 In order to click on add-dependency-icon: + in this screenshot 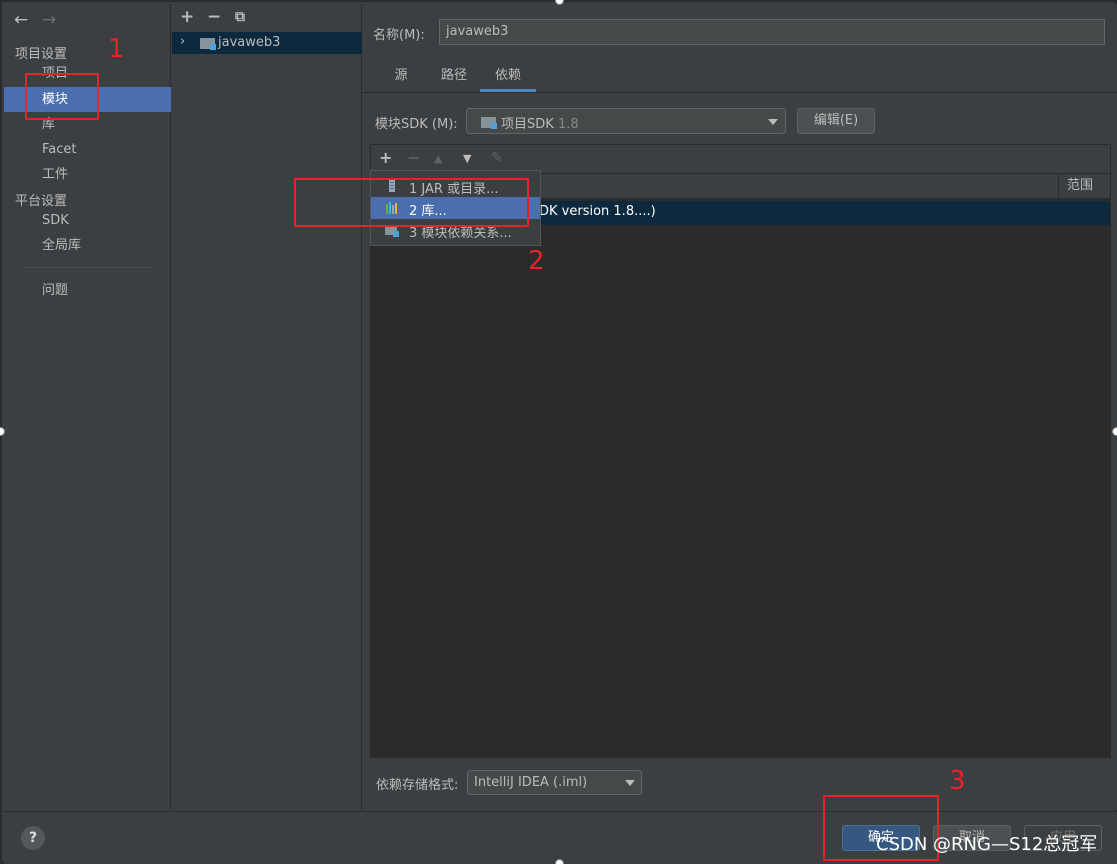, I will do `click(385, 157)`.